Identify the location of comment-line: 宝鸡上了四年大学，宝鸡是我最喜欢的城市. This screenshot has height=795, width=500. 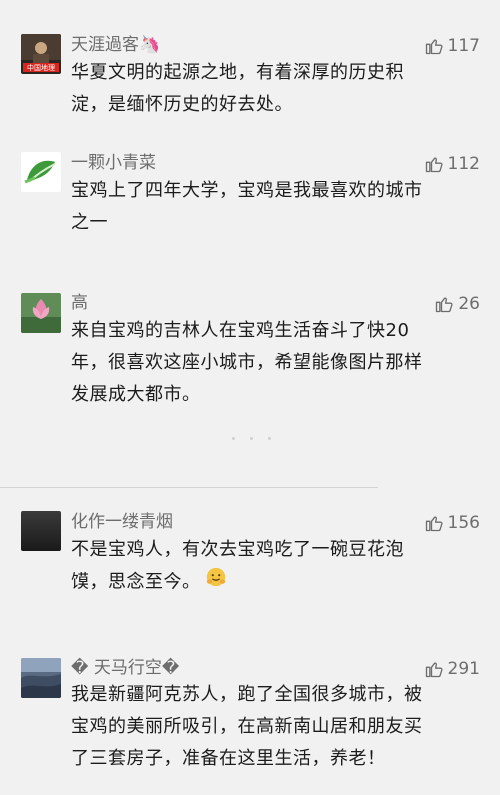
(247, 190).